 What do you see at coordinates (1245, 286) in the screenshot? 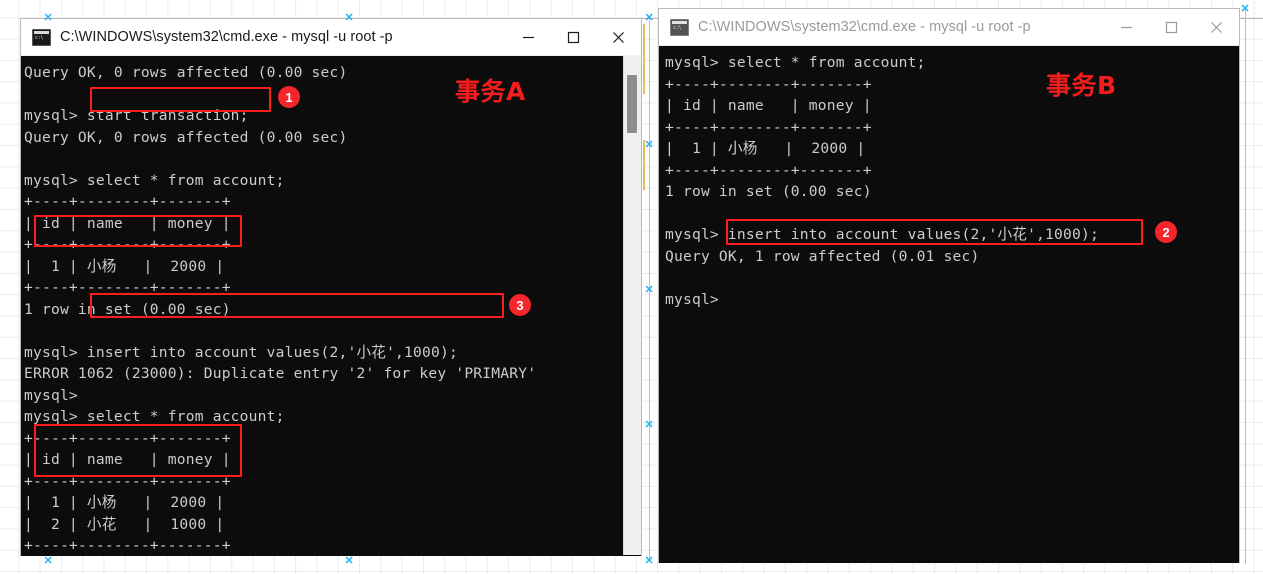
I see `right-image-guide` at bounding box center [1245, 286].